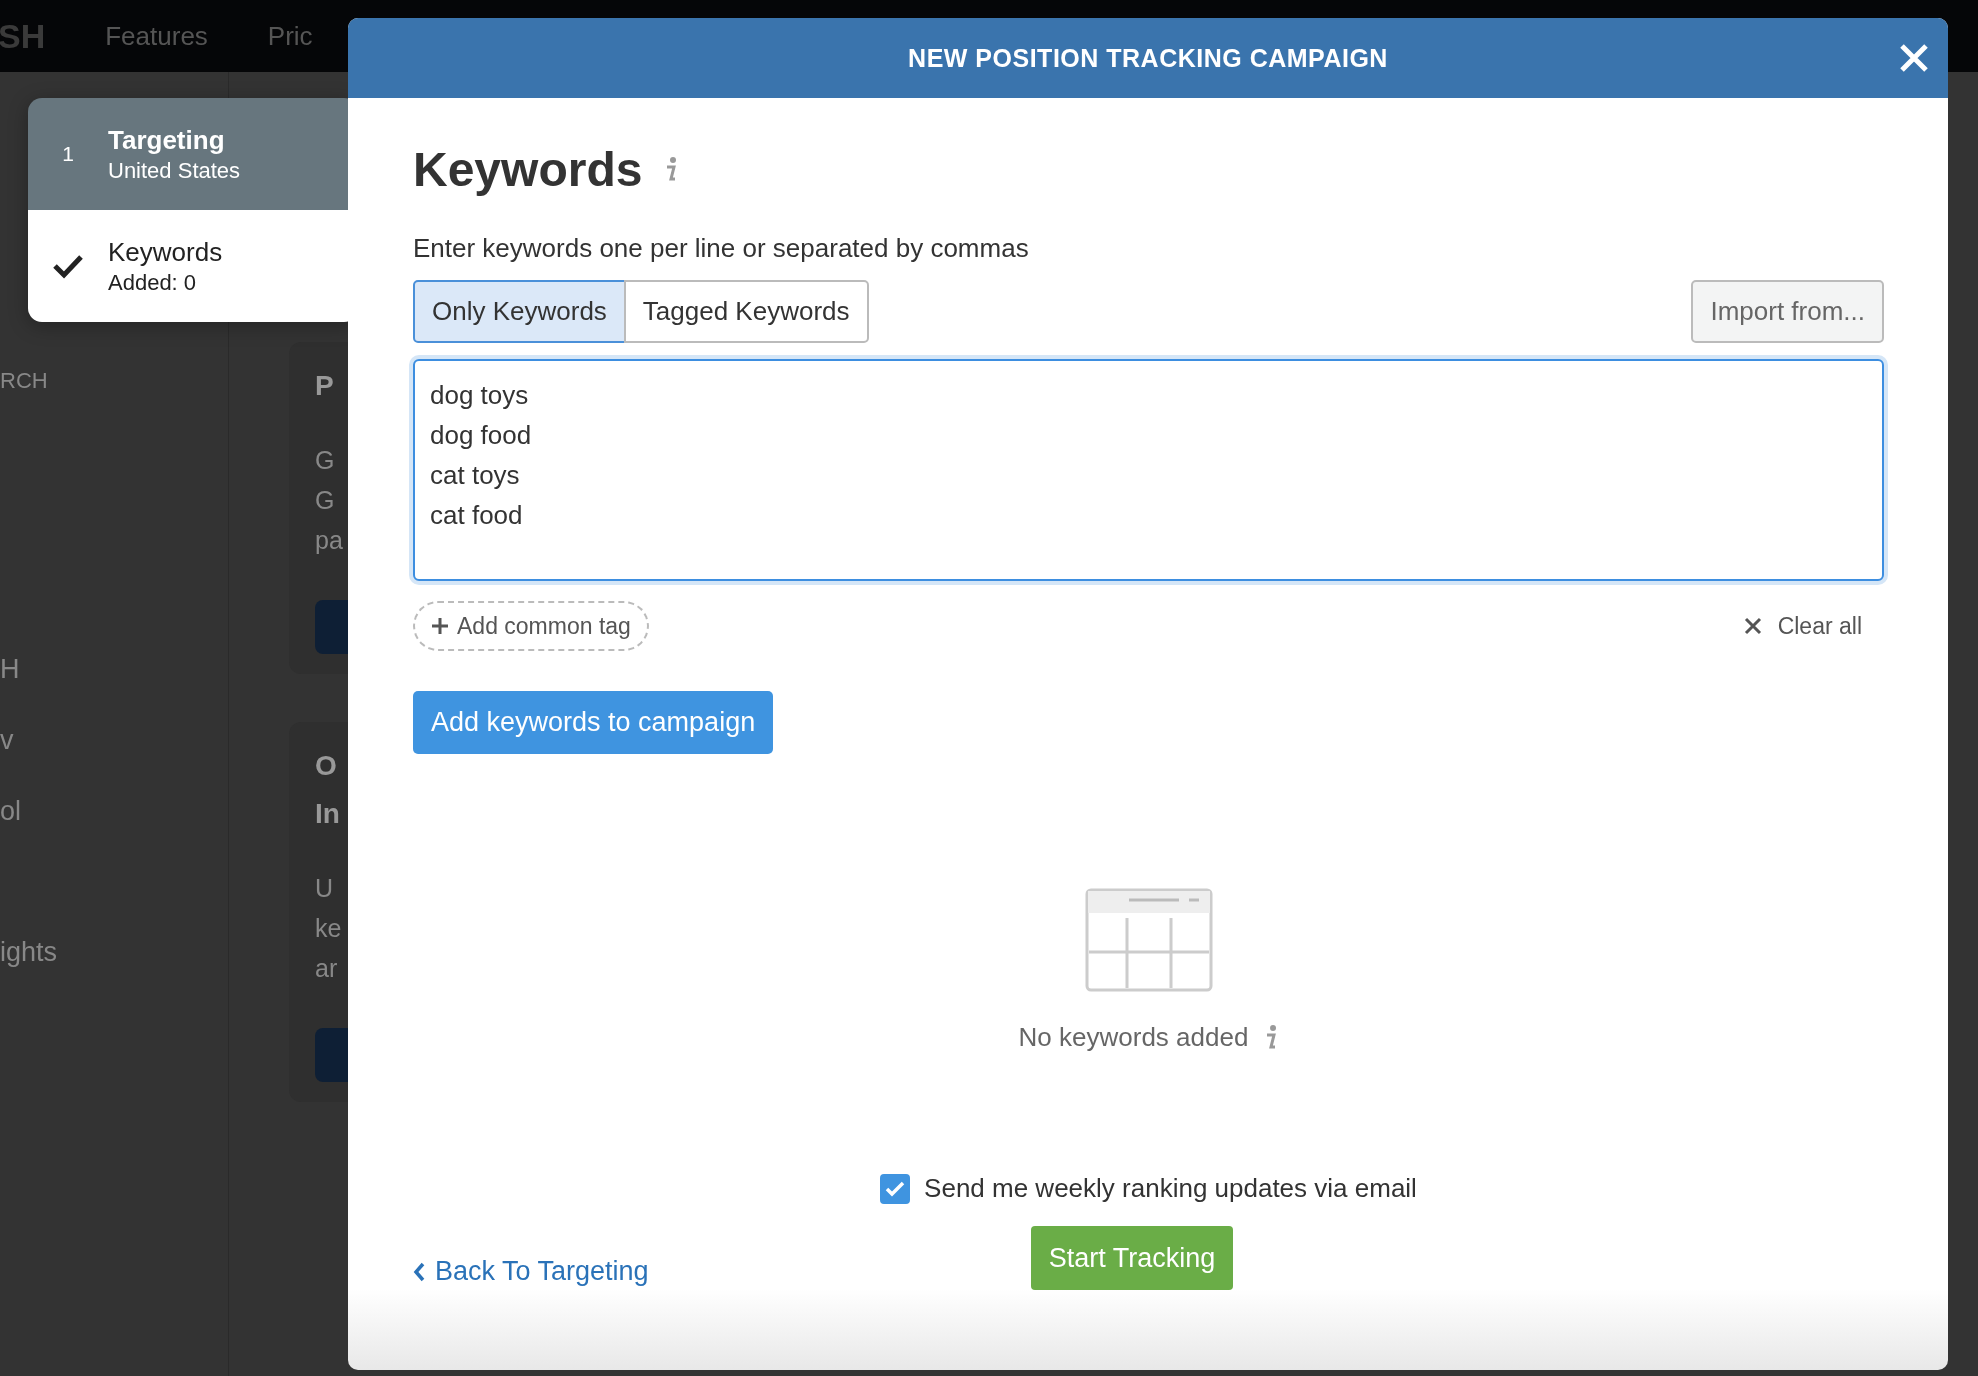 This screenshot has height=1376, width=1978. What do you see at coordinates (531, 1271) in the screenshot?
I see `back-link: Back To Targeting` at bounding box center [531, 1271].